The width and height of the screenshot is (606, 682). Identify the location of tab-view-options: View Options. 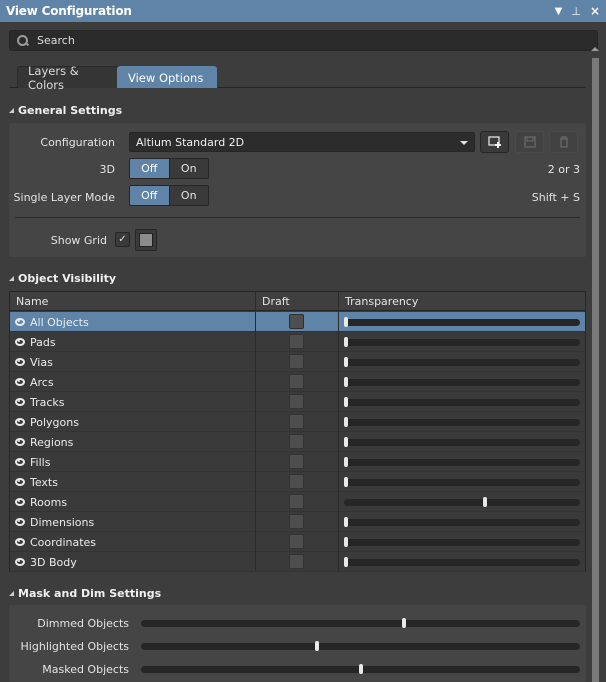
(167, 77).